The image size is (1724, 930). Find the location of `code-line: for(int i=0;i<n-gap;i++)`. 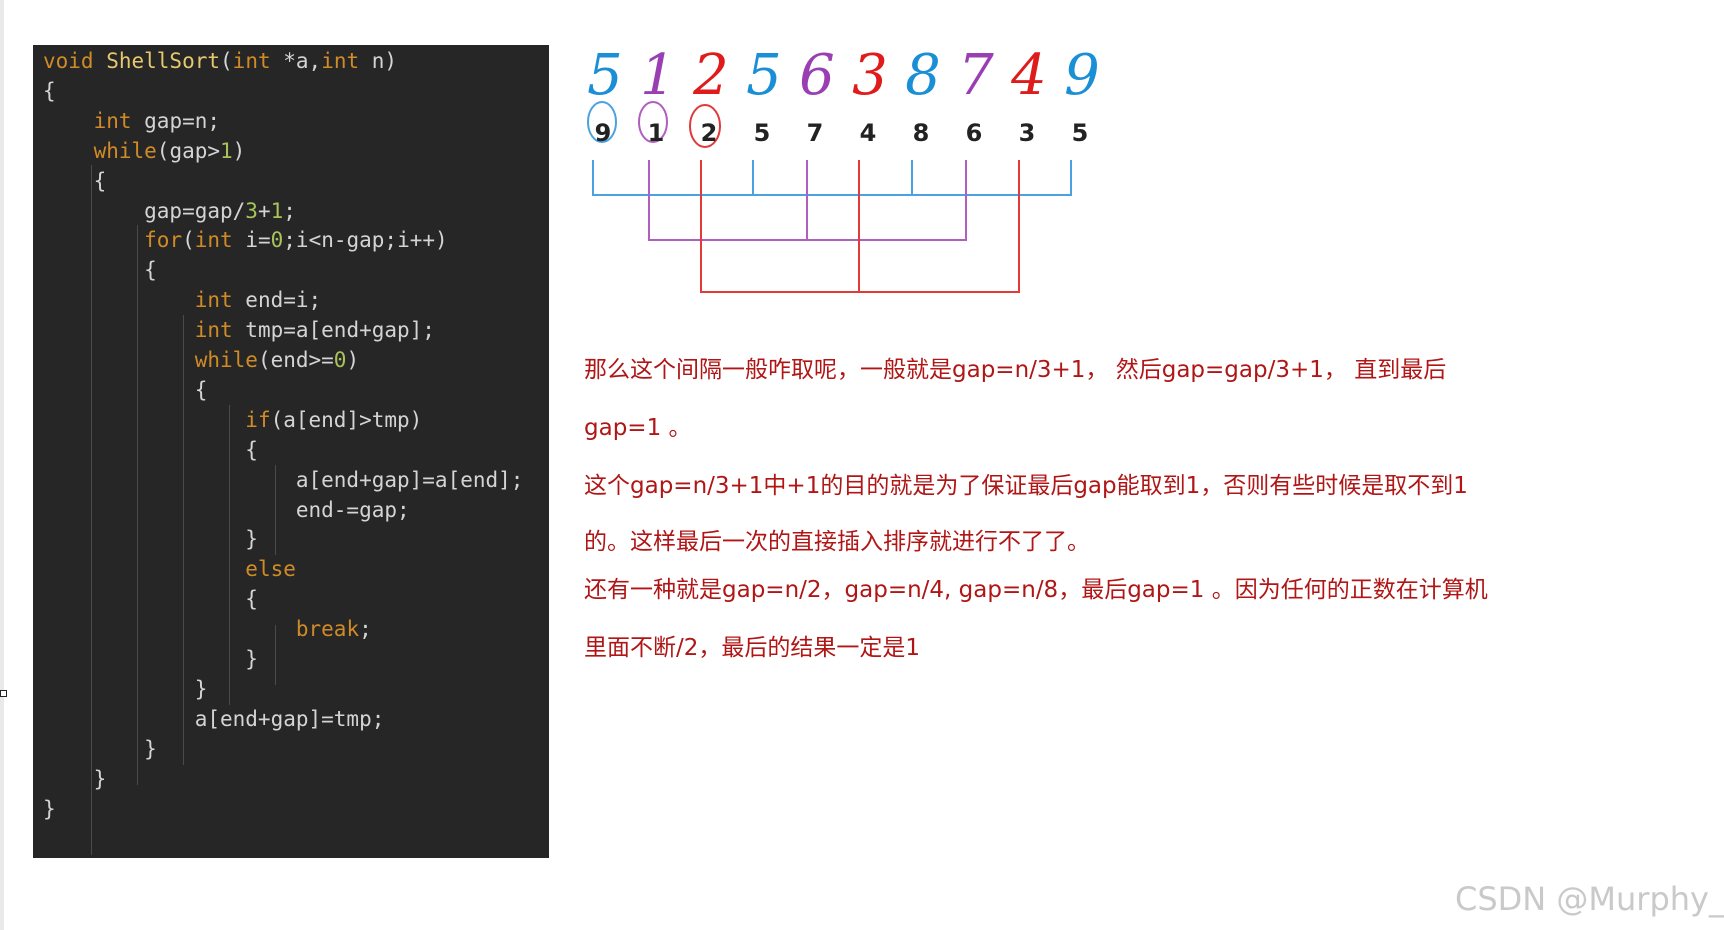

code-line: for(int i=0;i<n-gap;i++) is located at coordinates (245, 240).